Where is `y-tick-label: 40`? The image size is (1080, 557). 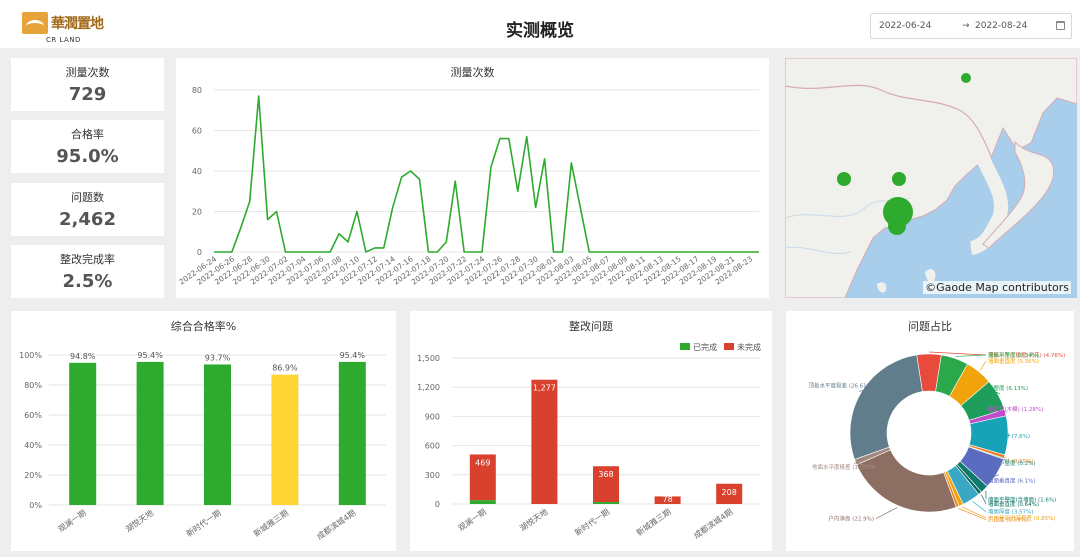 y-tick-label: 40 is located at coordinates (197, 171).